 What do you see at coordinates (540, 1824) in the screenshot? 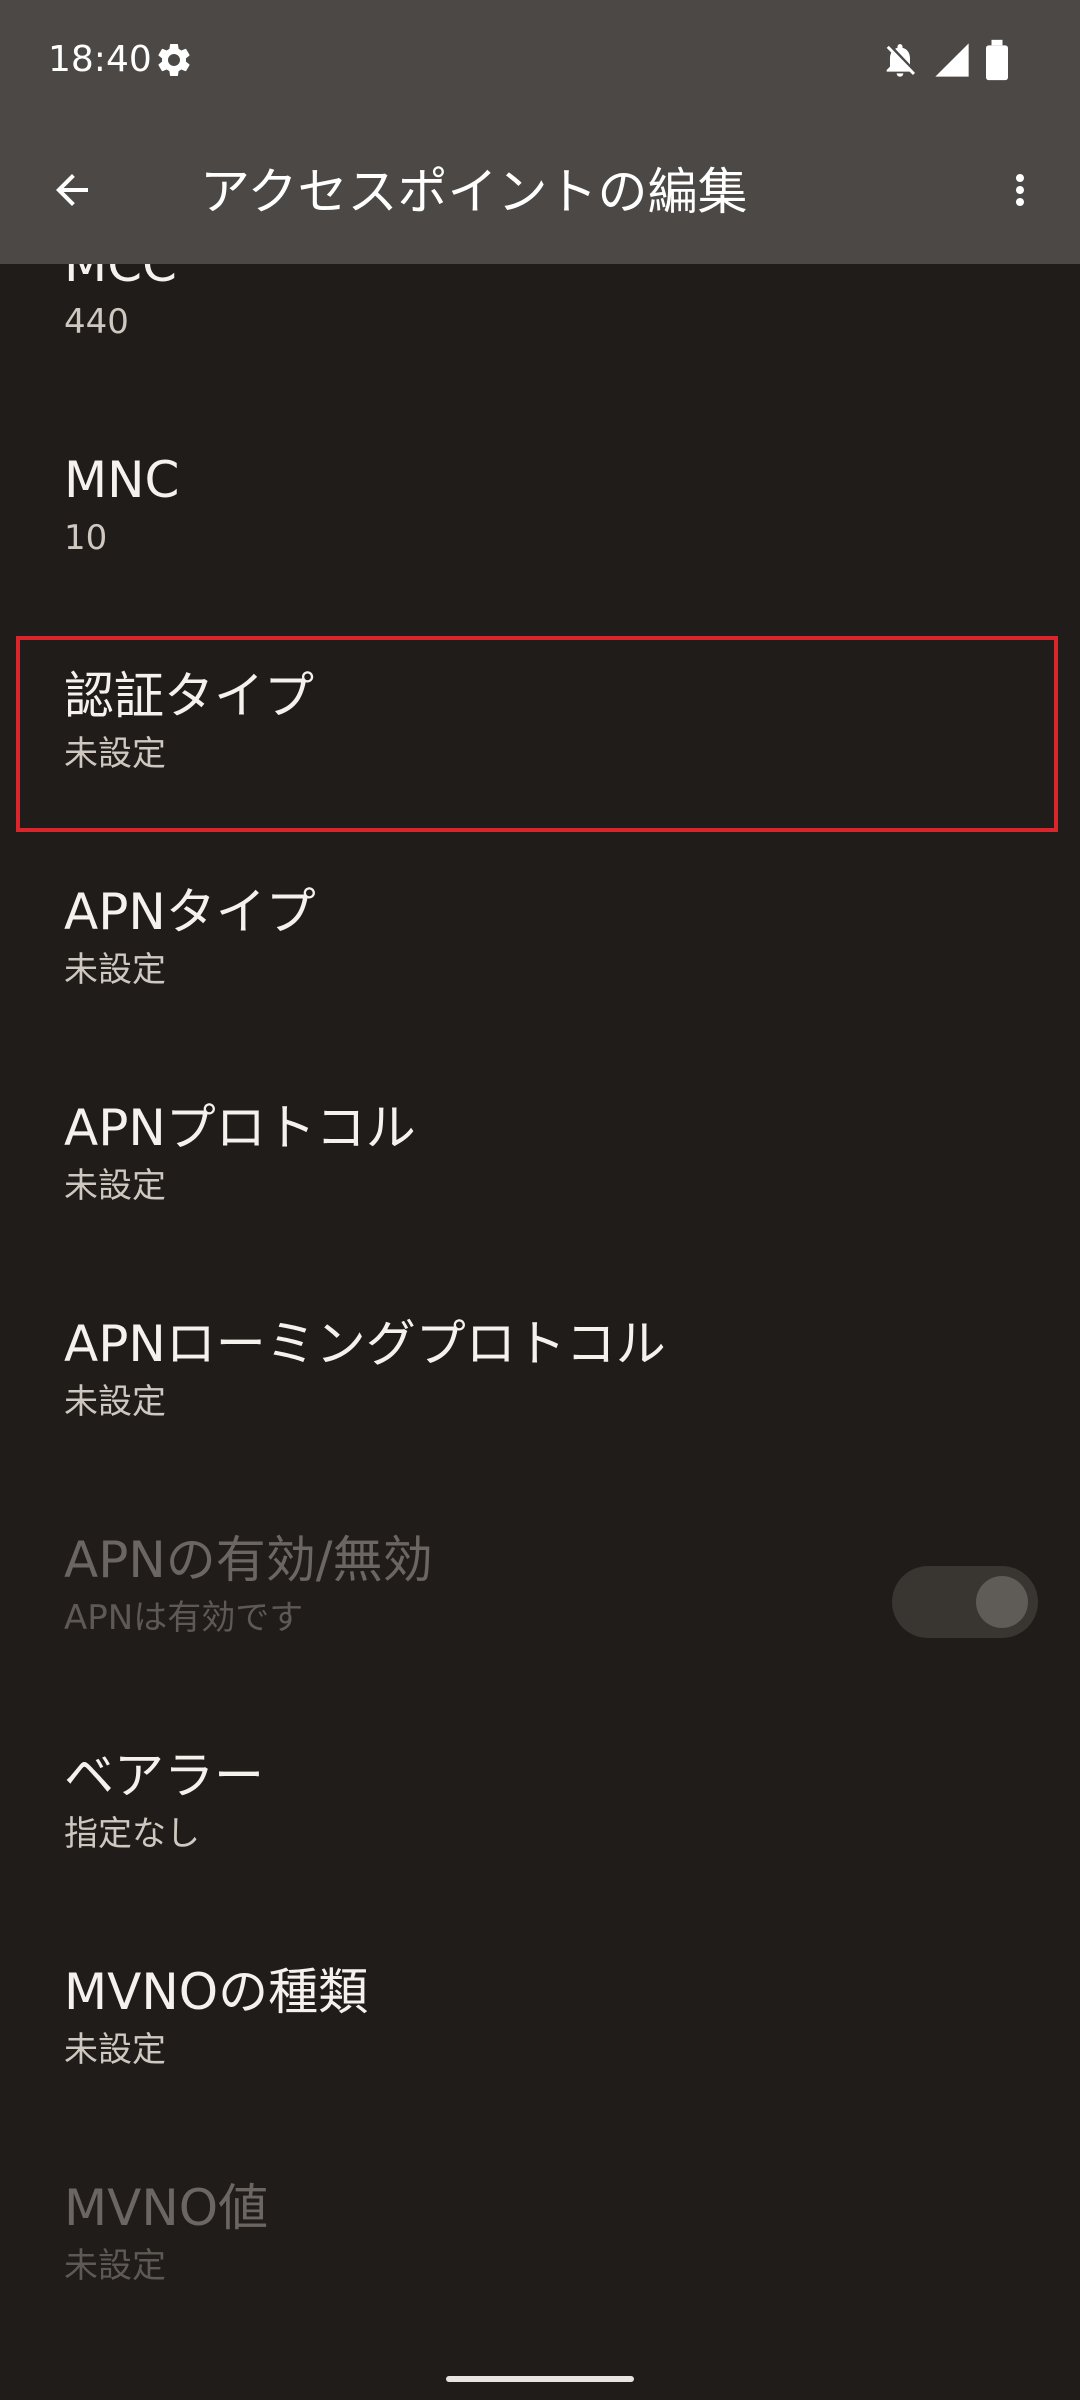
I see `pref-bearer: ベアラー 指定なし` at bounding box center [540, 1824].